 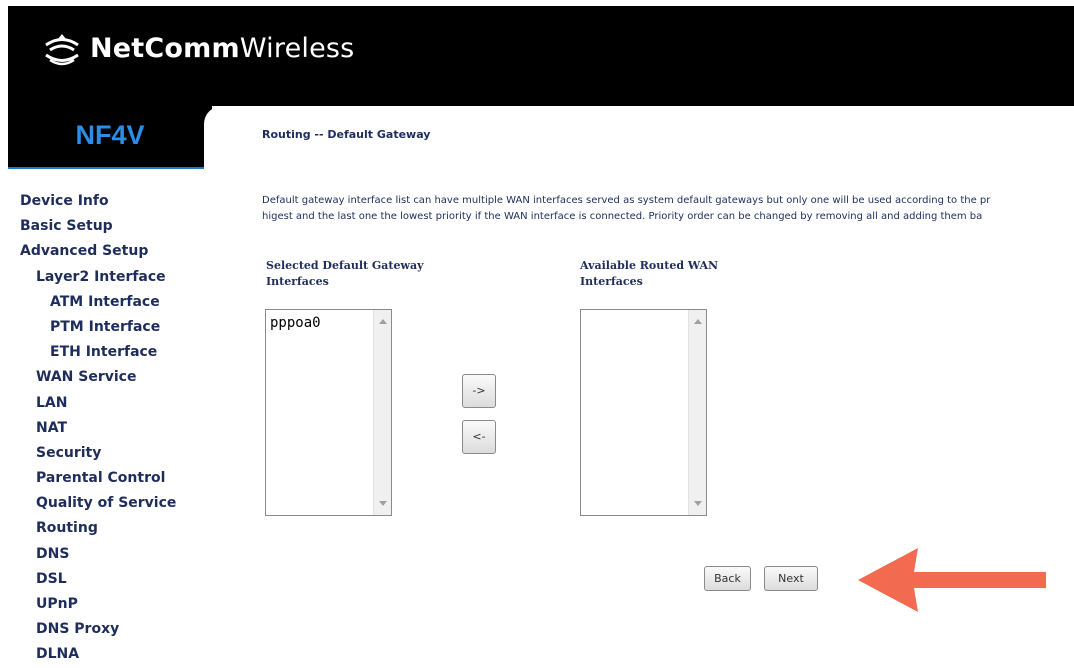 I want to click on model-banner: NF4V, so click(x=110, y=137).